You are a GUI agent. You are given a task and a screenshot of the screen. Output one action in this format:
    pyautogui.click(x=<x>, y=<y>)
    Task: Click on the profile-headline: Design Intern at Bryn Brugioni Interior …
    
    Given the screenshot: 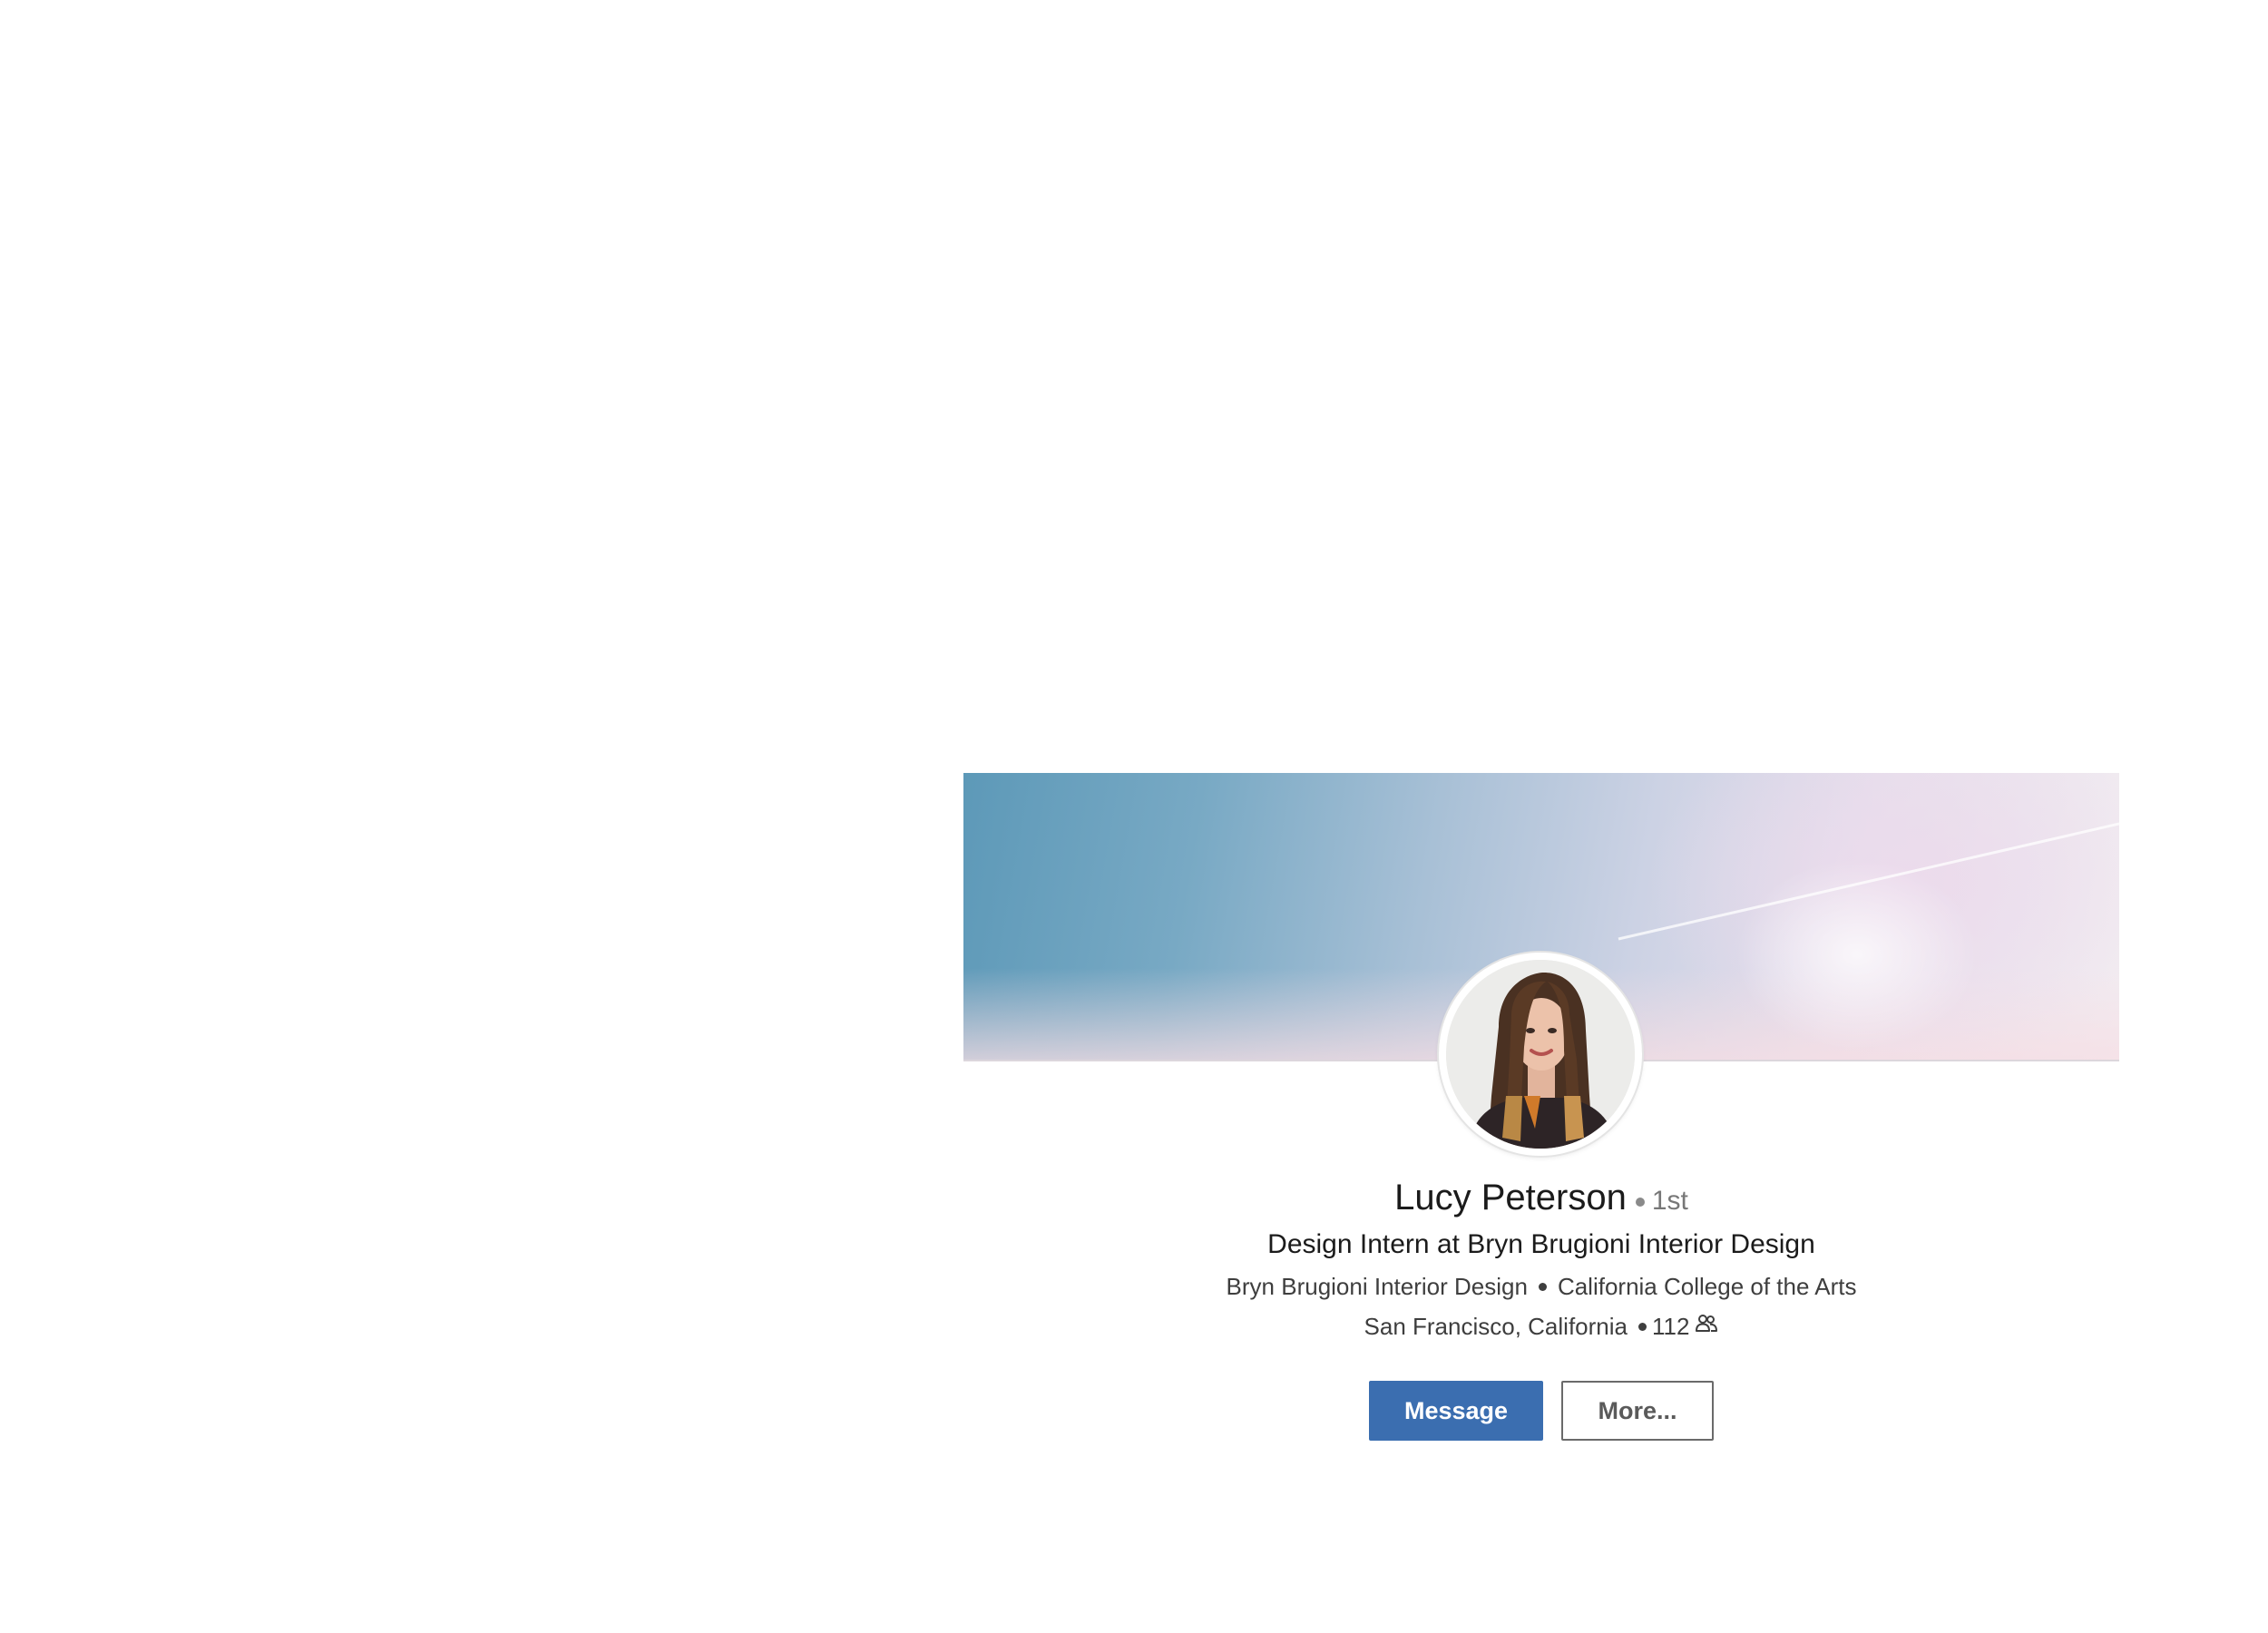 What is the action you would take?
    pyautogui.click(x=1541, y=1244)
    